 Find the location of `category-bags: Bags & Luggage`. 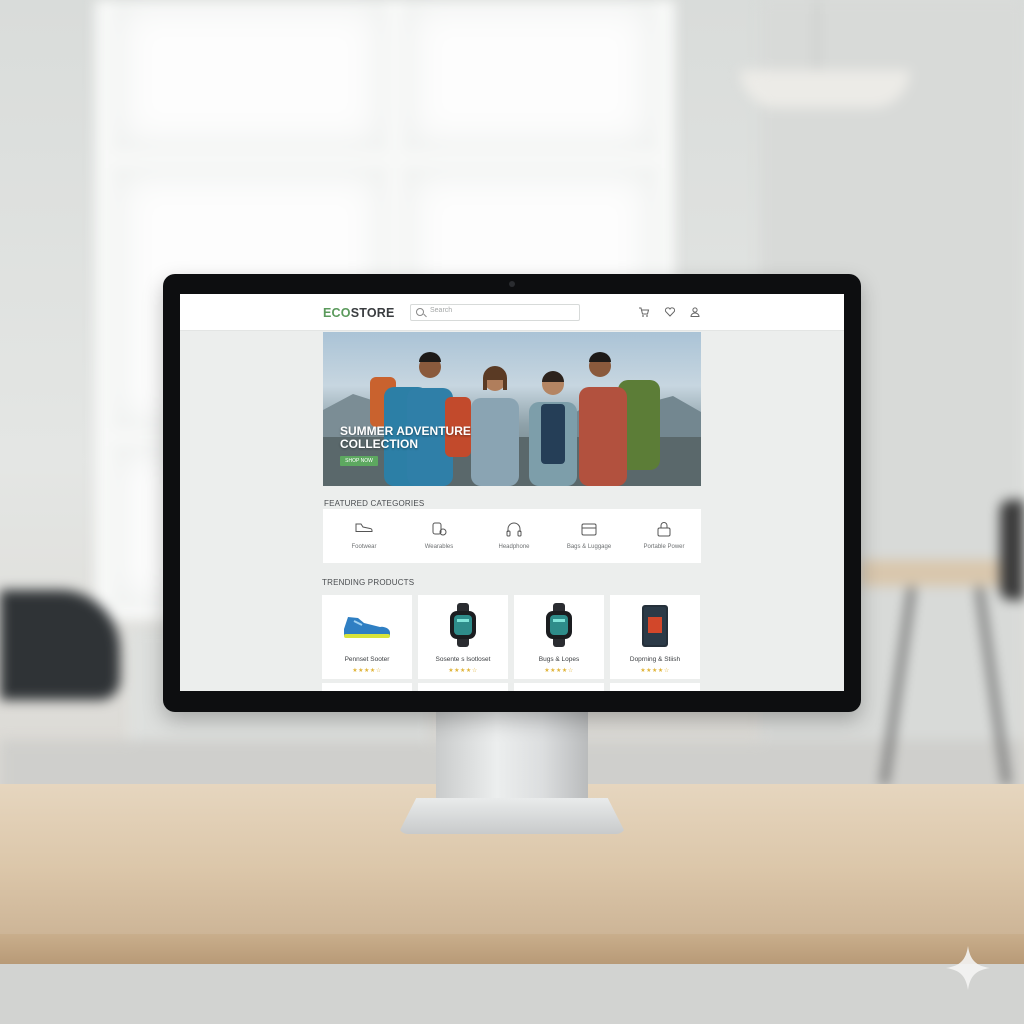

category-bags: Bags & Luggage is located at coordinates (589, 536).